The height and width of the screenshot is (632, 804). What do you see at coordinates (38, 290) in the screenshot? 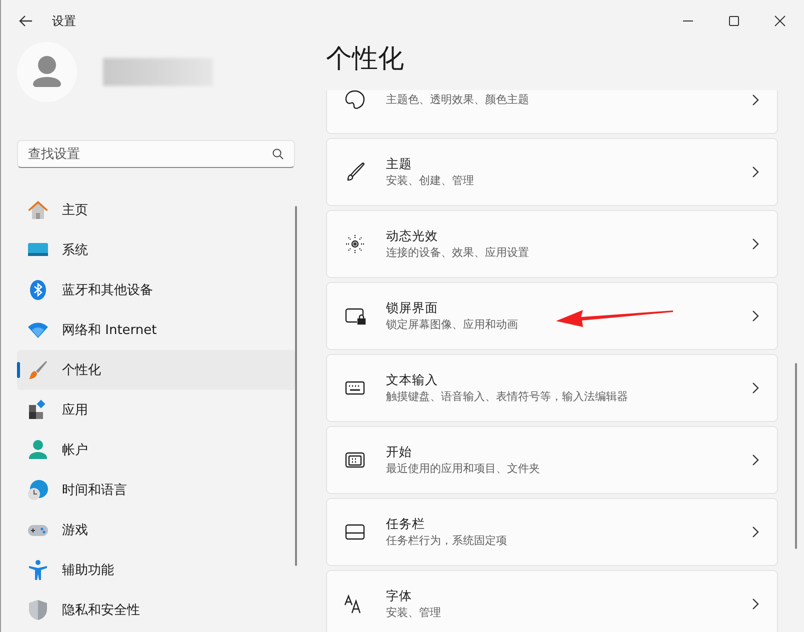
I see `bluetooth-icon` at bounding box center [38, 290].